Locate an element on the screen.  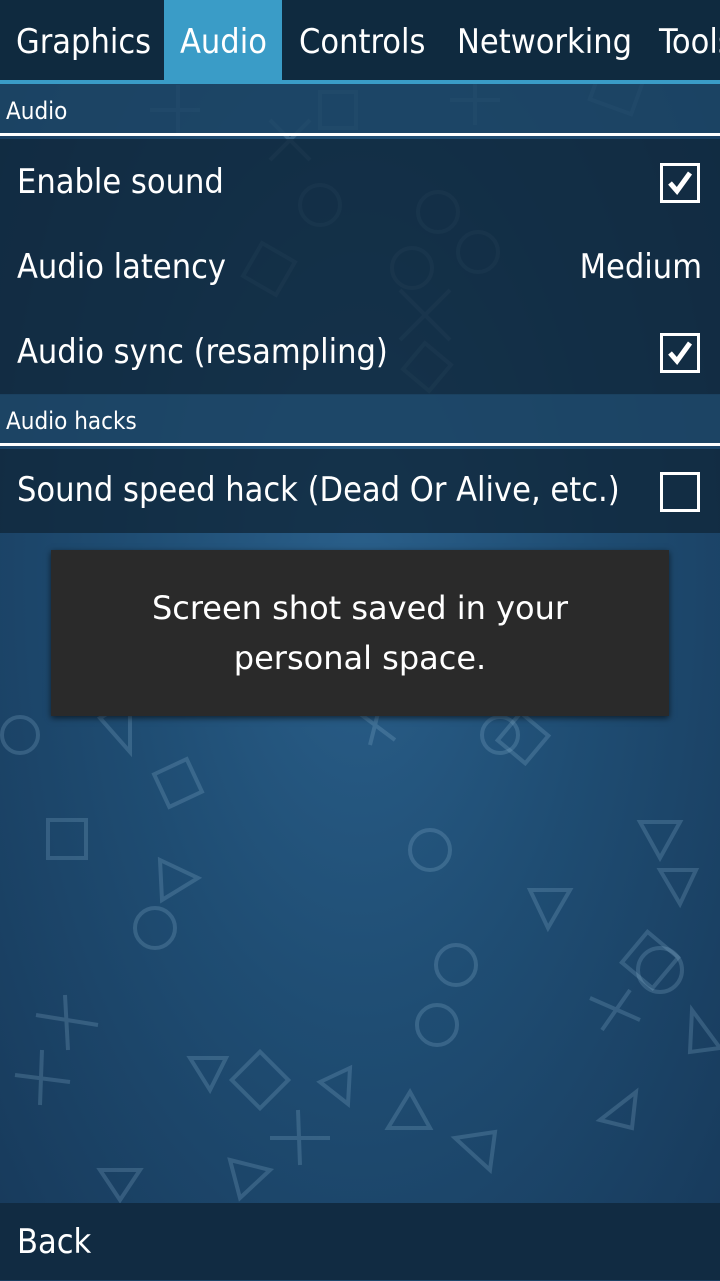
audio-latency-value: Medium is located at coordinates (640, 267).